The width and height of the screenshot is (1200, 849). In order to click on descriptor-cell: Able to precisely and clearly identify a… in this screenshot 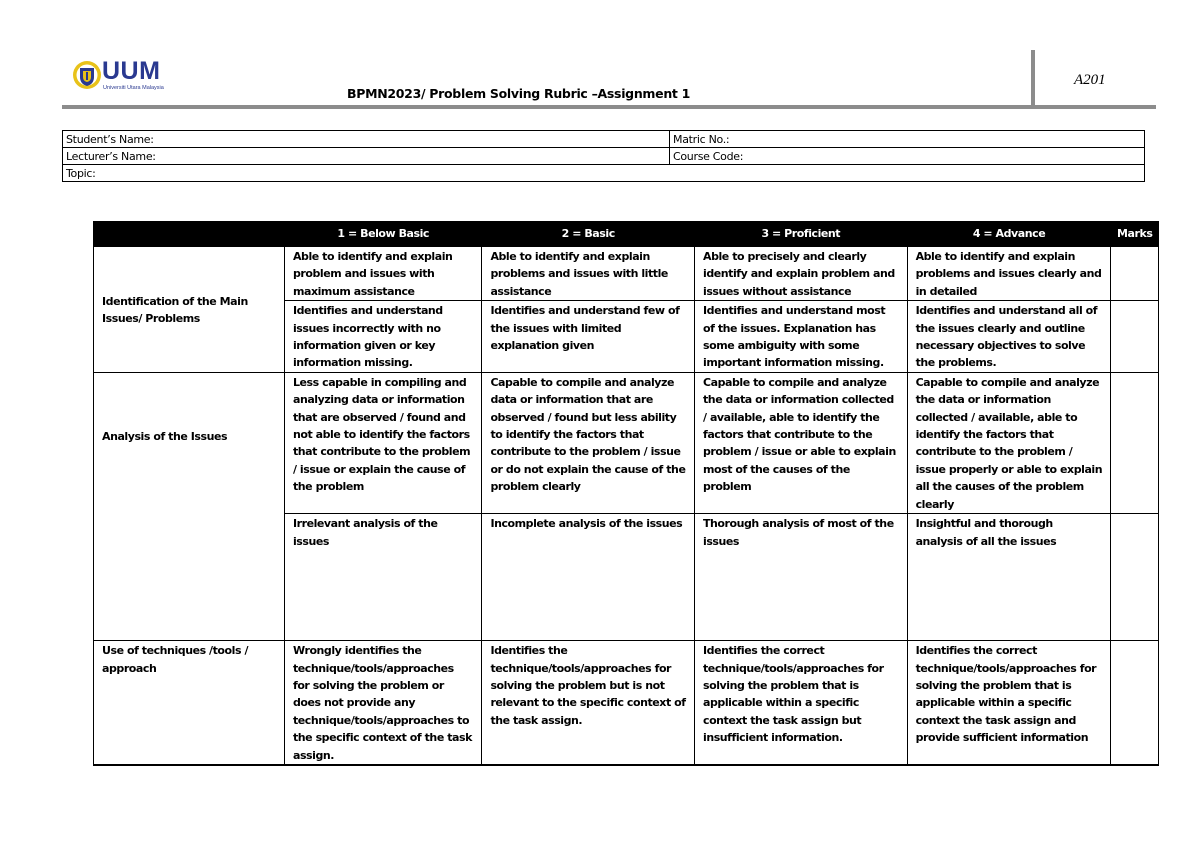, I will do `click(801, 273)`.